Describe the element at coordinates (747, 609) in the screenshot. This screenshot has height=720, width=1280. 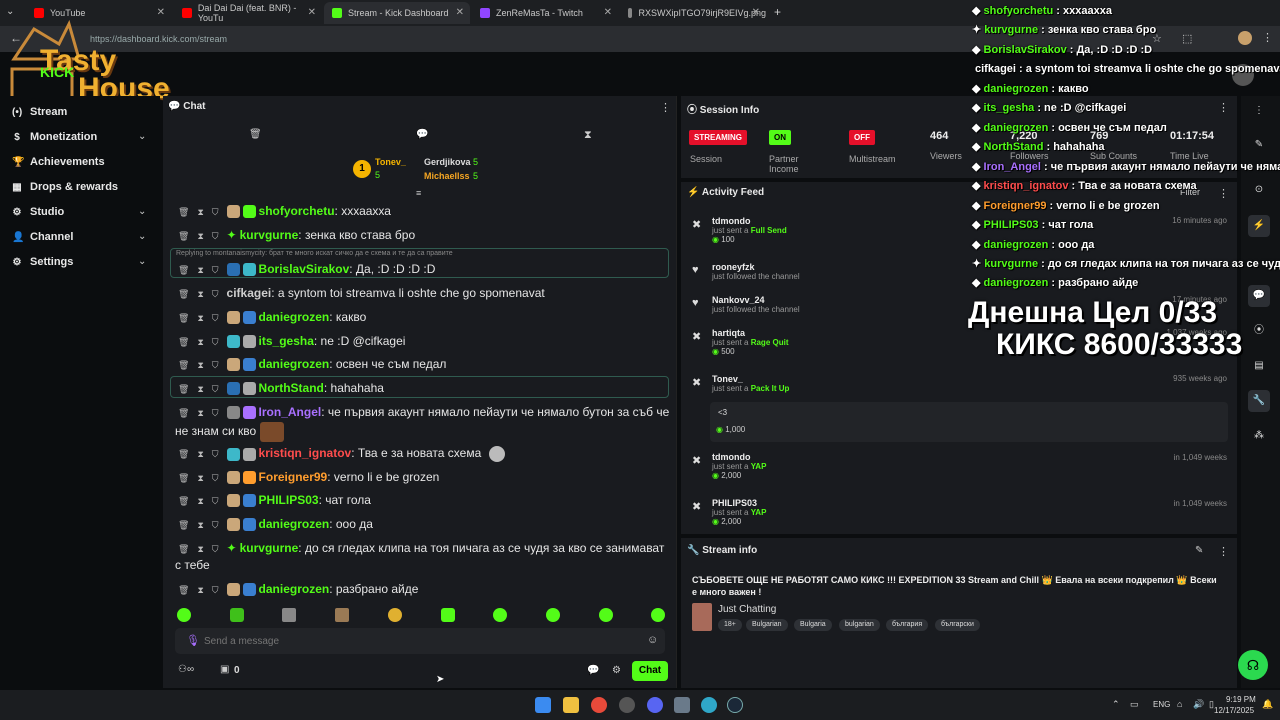
I see `category-name: Just Chatting` at that location.